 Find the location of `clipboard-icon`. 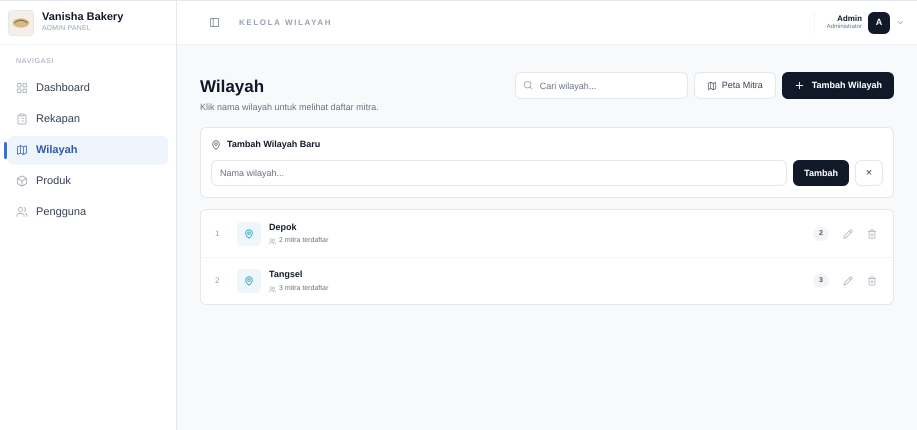

clipboard-icon is located at coordinates (22, 119).